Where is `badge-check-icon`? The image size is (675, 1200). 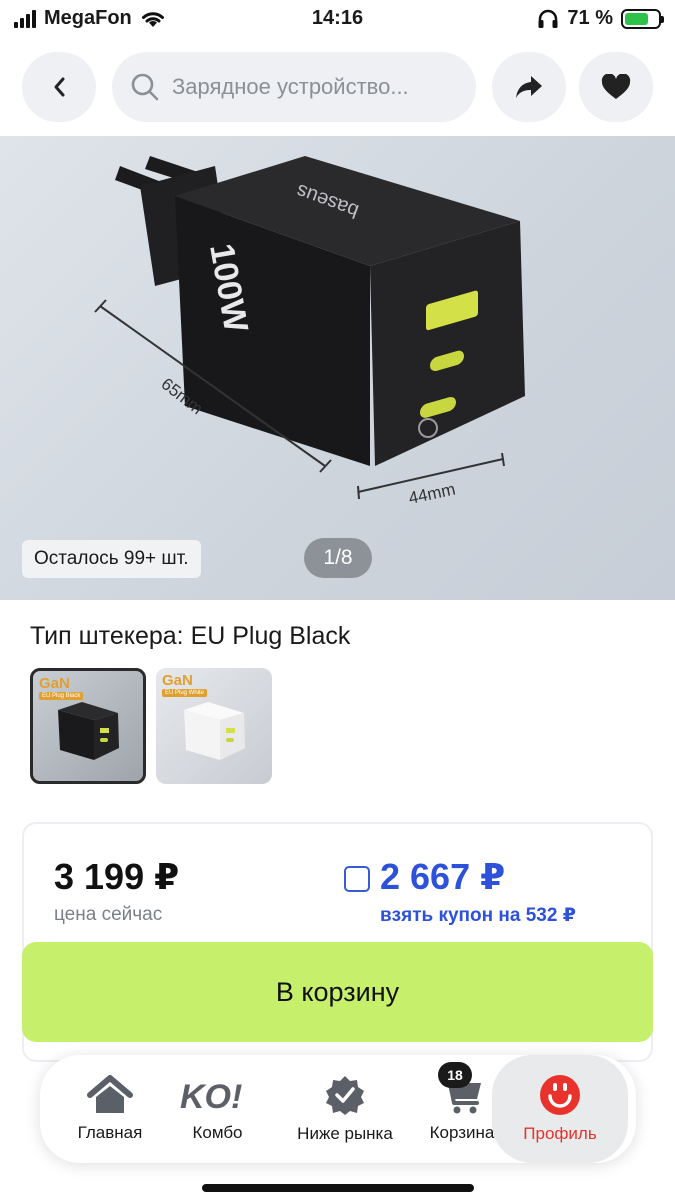 badge-check-icon is located at coordinates (345, 1095).